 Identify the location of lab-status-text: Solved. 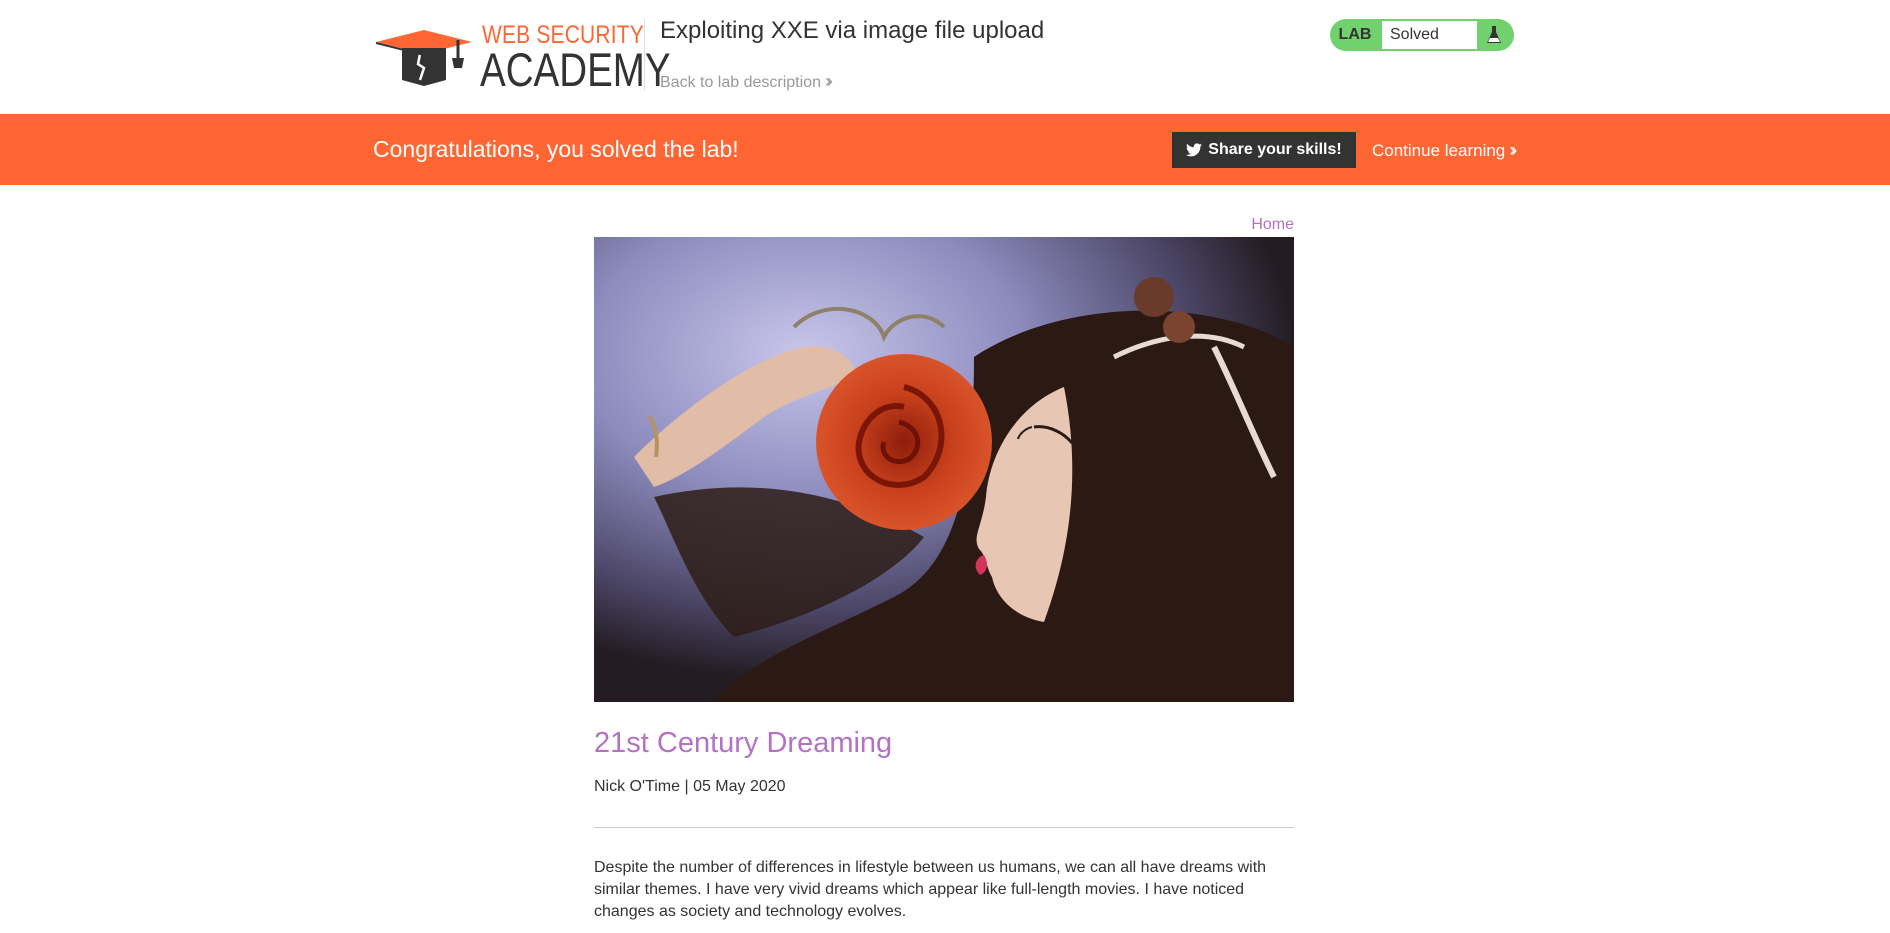
(1429, 35).